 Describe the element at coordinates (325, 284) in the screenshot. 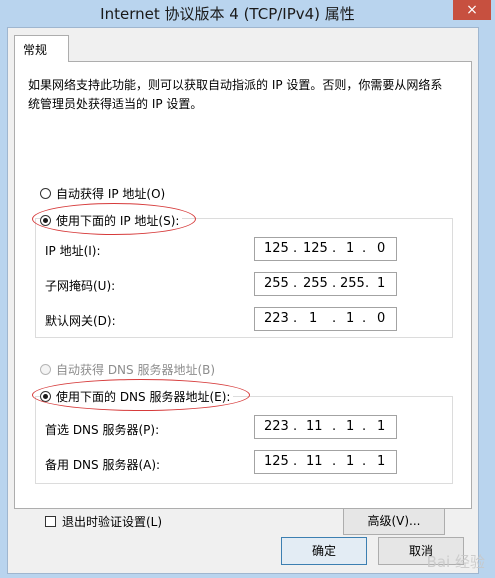

I see `subnet-mask-input: 255 . 255 . 255 . 1` at that location.